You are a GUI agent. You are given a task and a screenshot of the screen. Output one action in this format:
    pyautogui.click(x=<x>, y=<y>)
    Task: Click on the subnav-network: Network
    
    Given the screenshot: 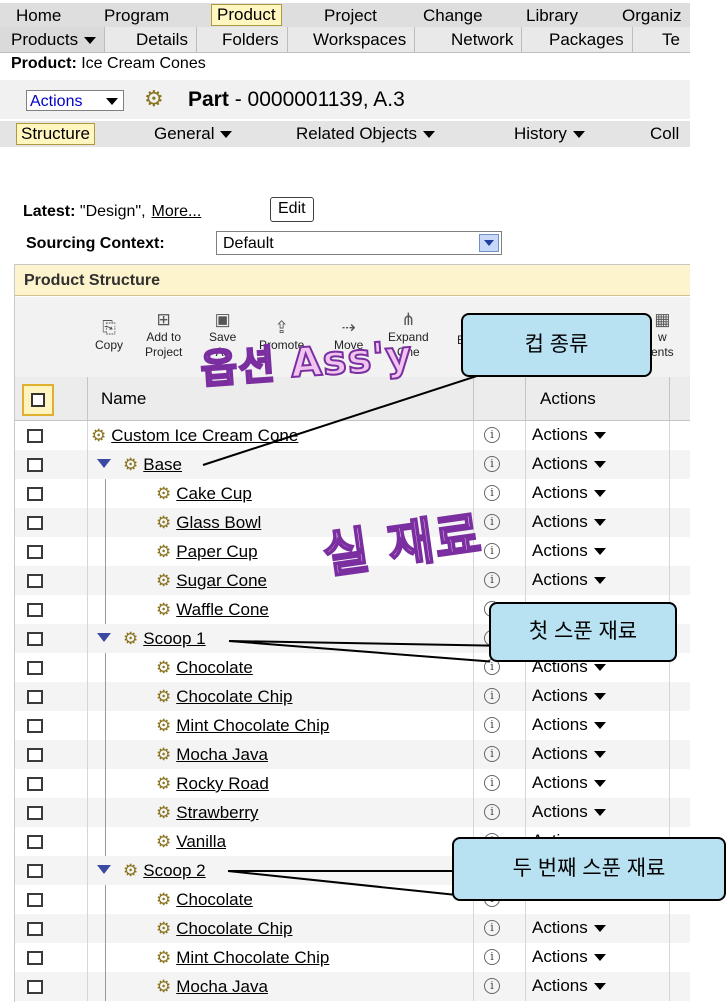 What is the action you would take?
    pyautogui.click(x=482, y=39)
    